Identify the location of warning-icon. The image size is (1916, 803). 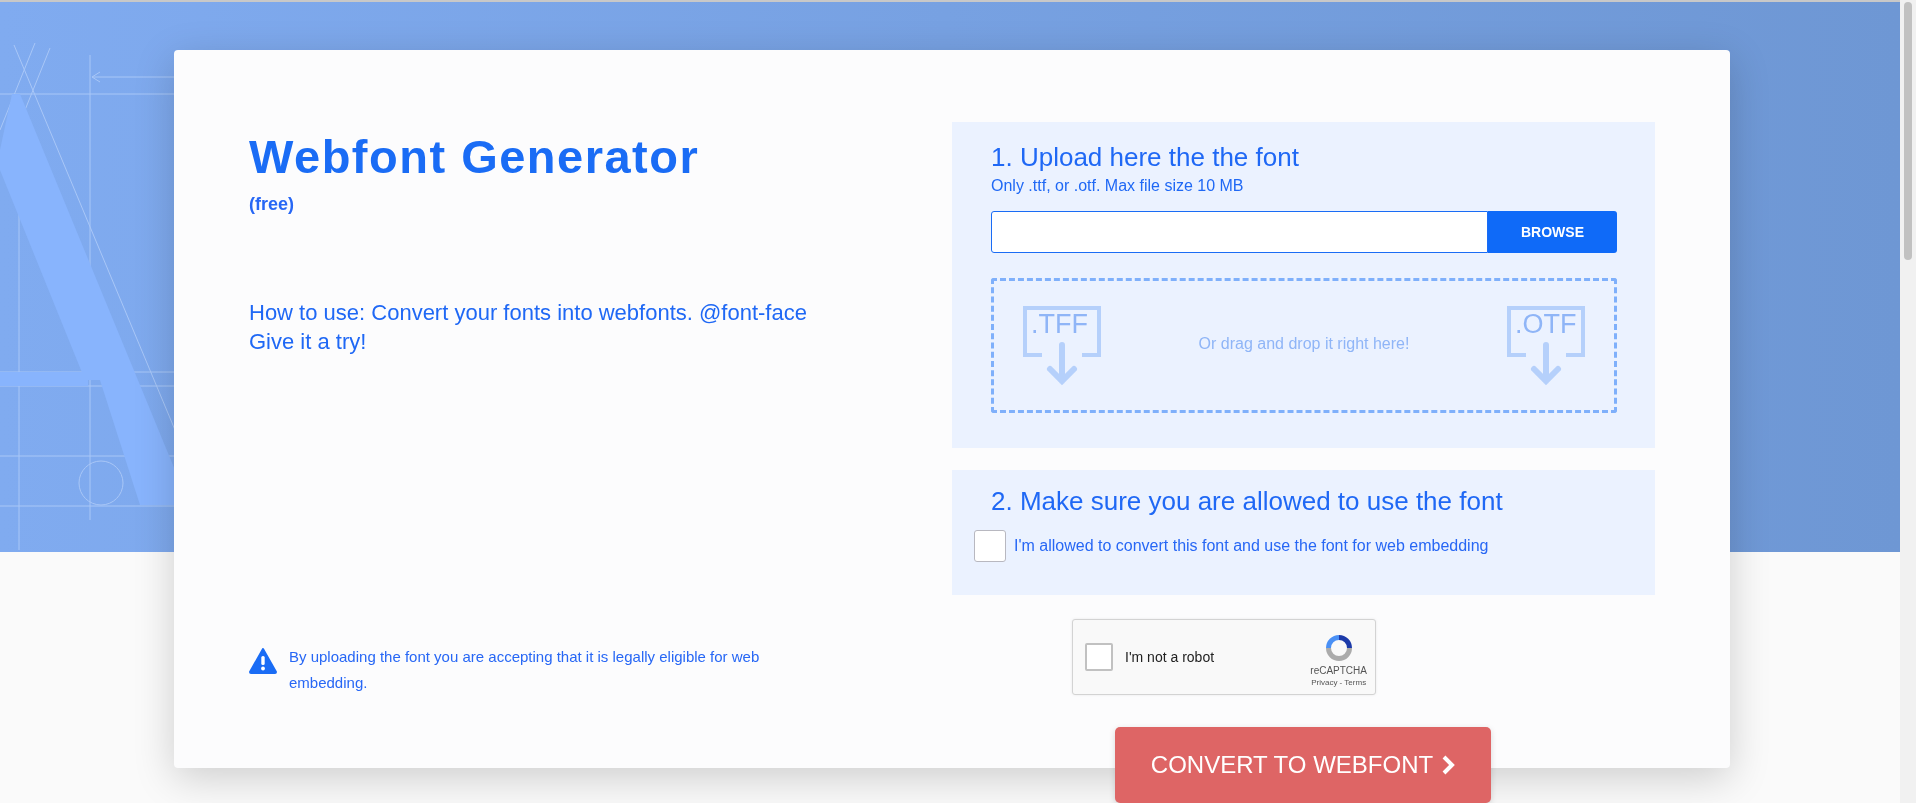
(263, 660).